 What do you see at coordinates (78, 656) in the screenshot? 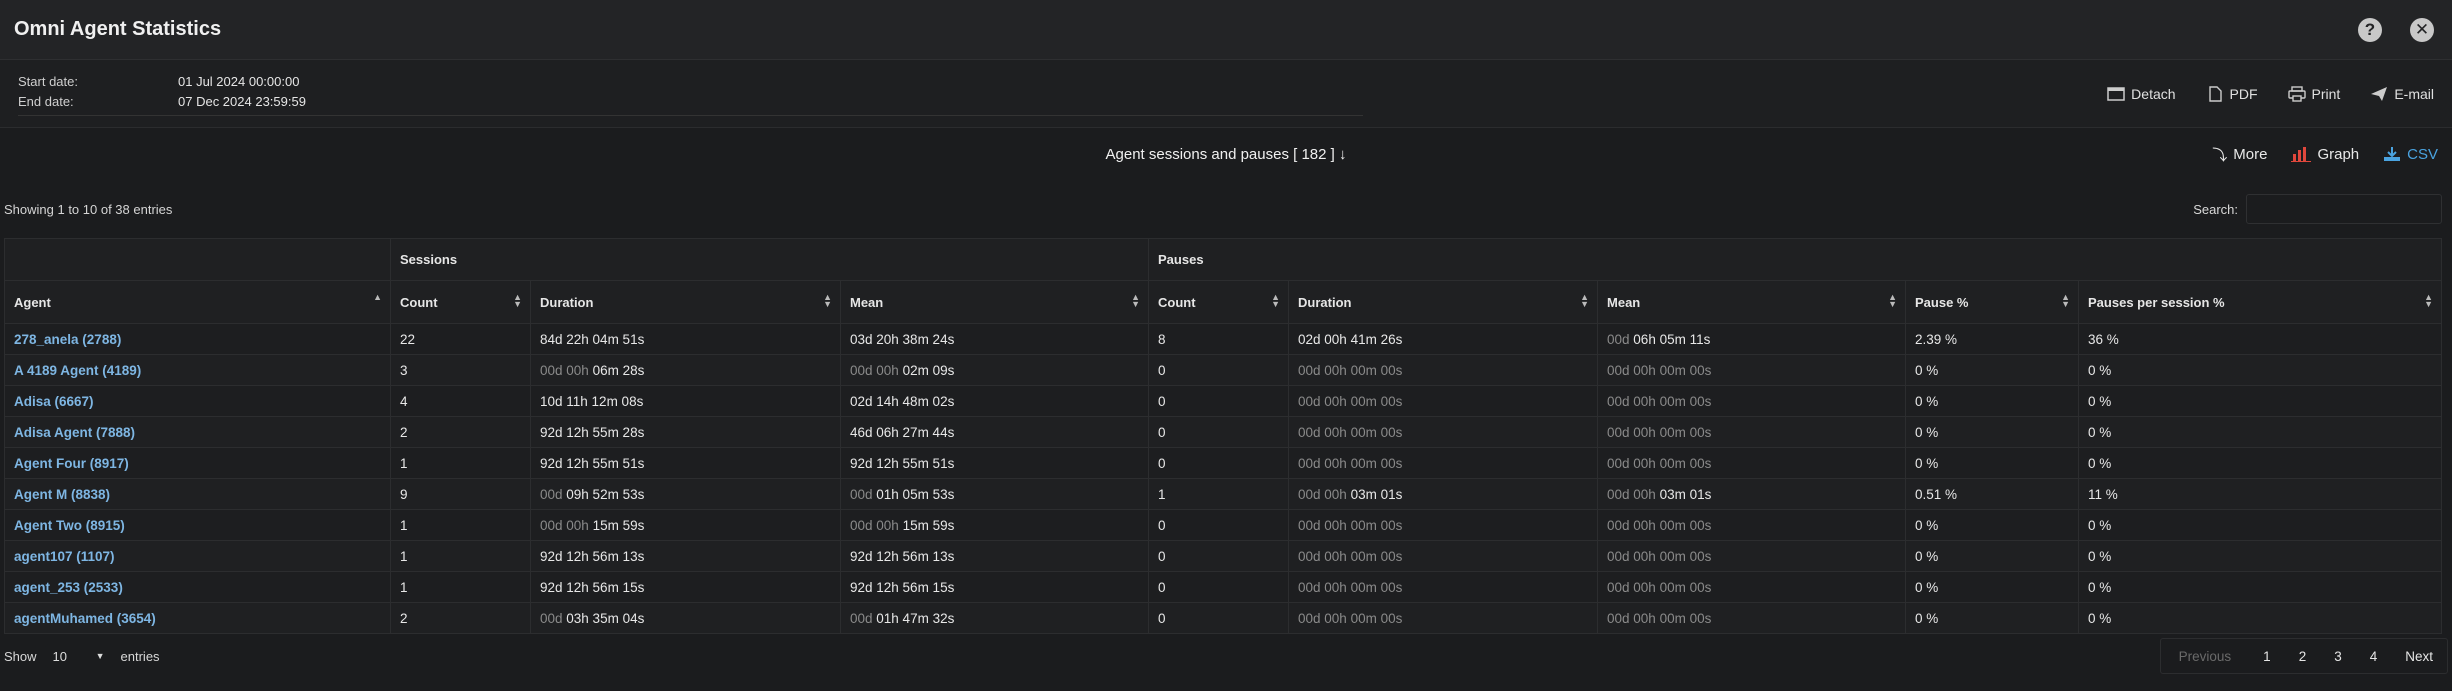
I see `page-length-select: 10 ▼` at bounding box center [78, 656].